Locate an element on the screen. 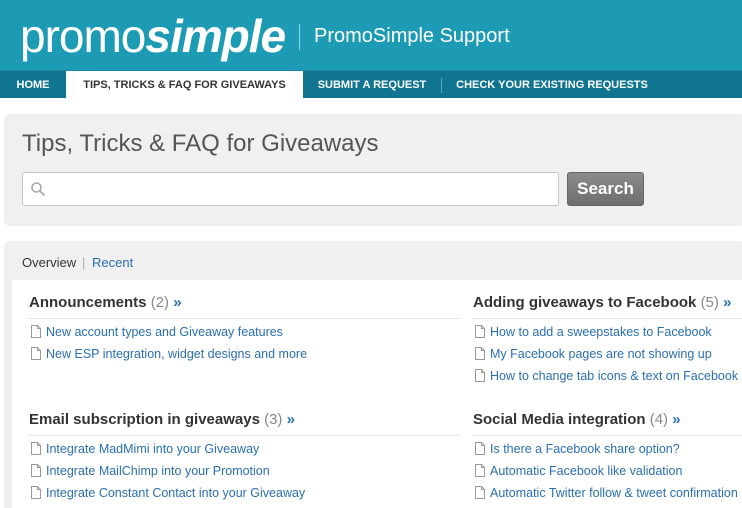 Image resolution: width=742 pixels, height=508 pixels. nav-home: HOME is located at coordinates (33, 85).